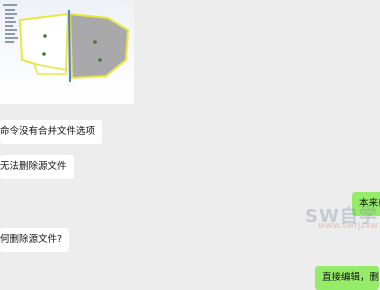 The width and height of the screenshot is (380, 290). Describe the element at coordinates (48, 131) in the screenshot. I see `message-text: 命令没有合并文件选项` at that location.